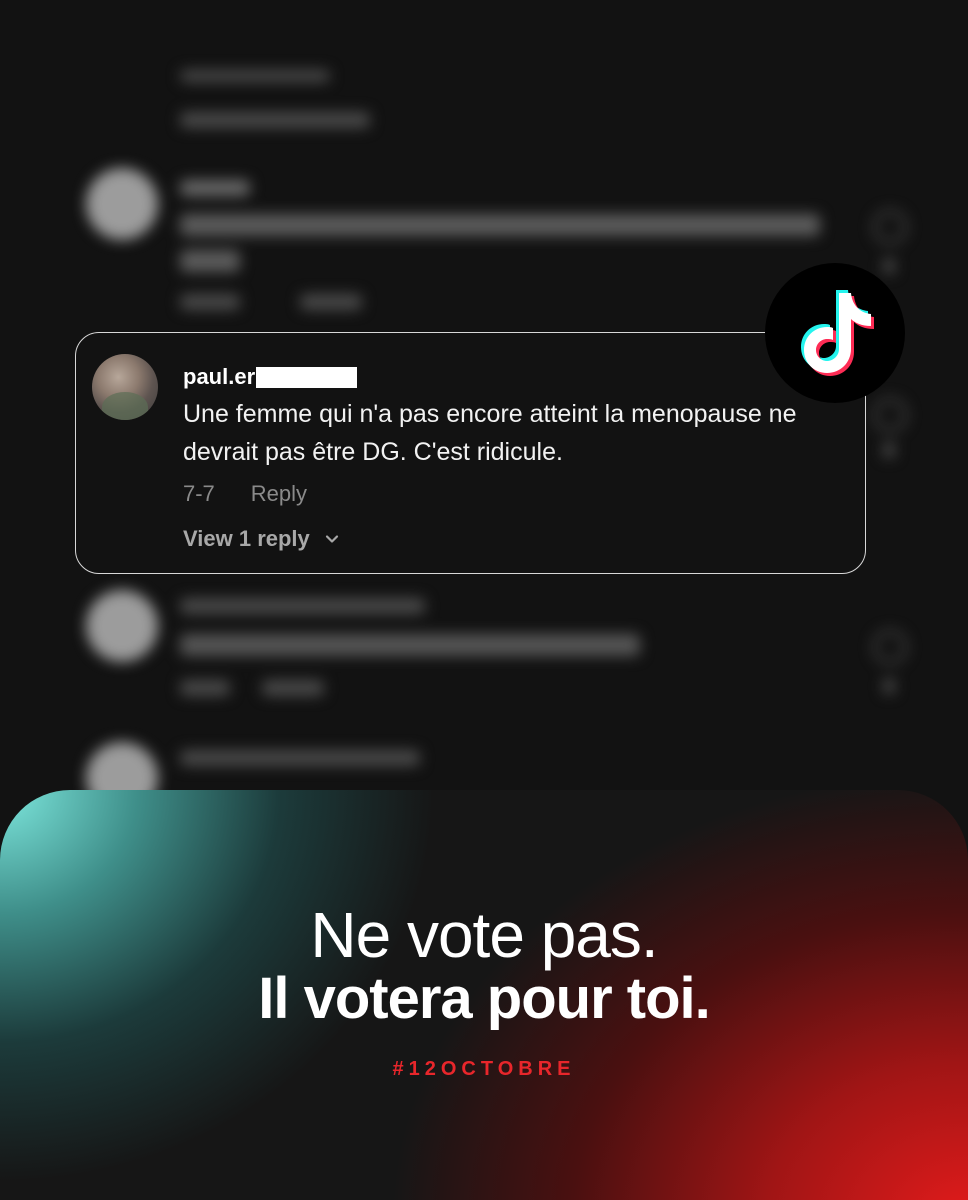 The height and width of the screenshot is (1200, 968). What do you see at coordinates (245, 494) in the screenshot?
I see `comment-meta-row: 7-7 Reply` at bounding box center [245, 494].